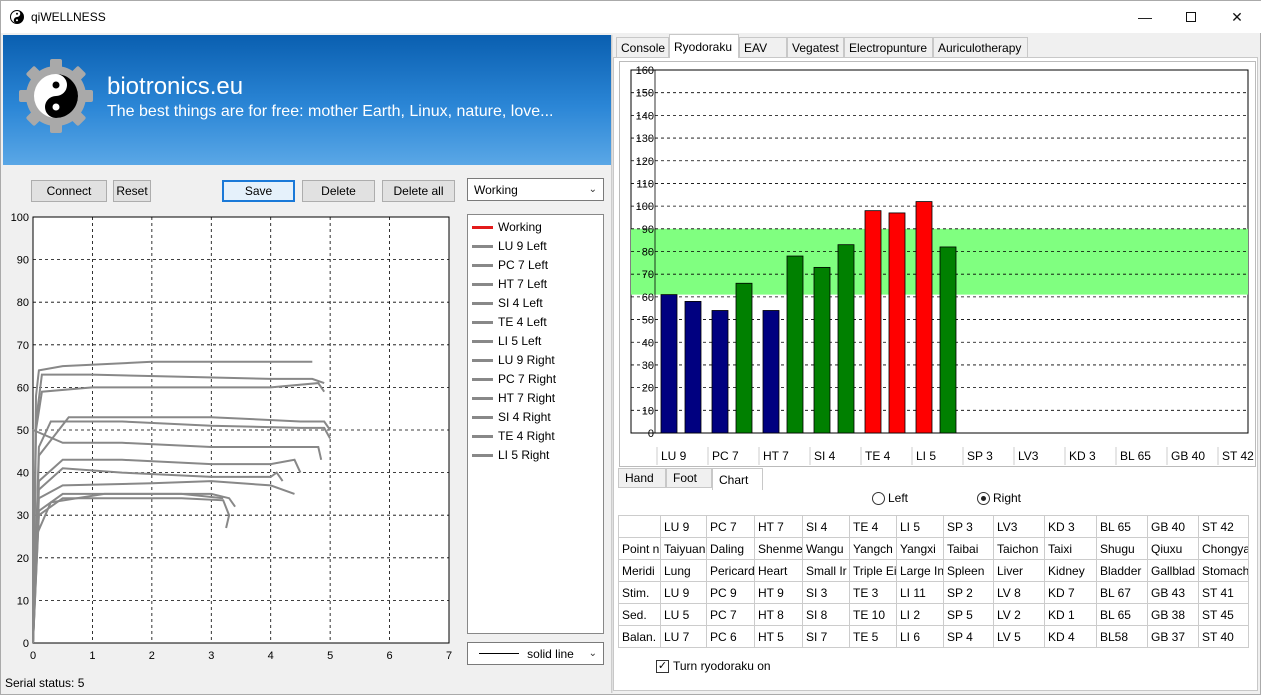 The height and width of the screenshot is (695, 1261). What do you see at coordinates (1223, 526) in the screenshot?
I see `table-cell: ST 42` at bounding box center [1223, 526].